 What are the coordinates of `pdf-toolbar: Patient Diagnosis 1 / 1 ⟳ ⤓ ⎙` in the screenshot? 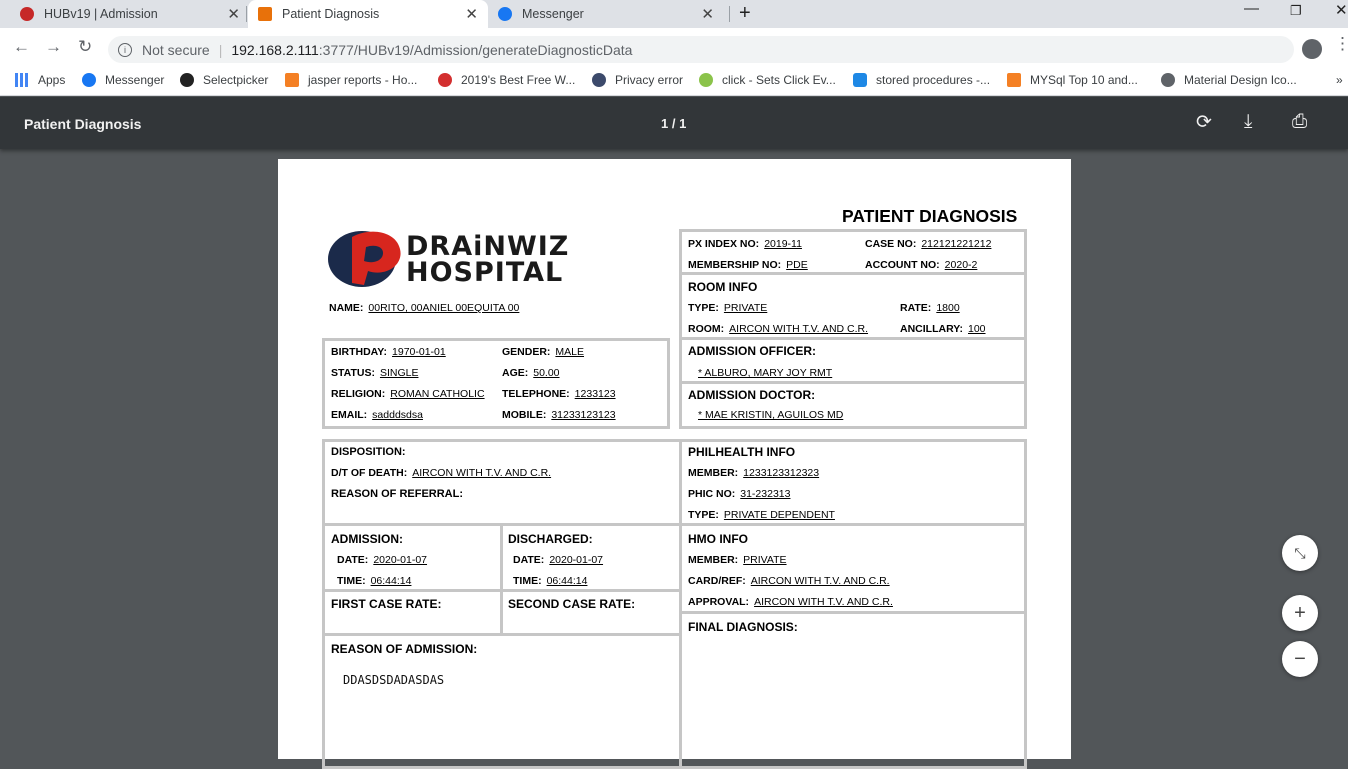 It's located at (674, 123).